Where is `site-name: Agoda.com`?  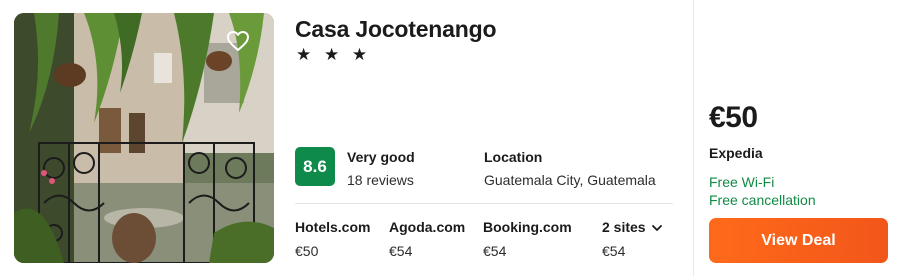
site-name: Agoda.com is located at coordinates (427, 227).